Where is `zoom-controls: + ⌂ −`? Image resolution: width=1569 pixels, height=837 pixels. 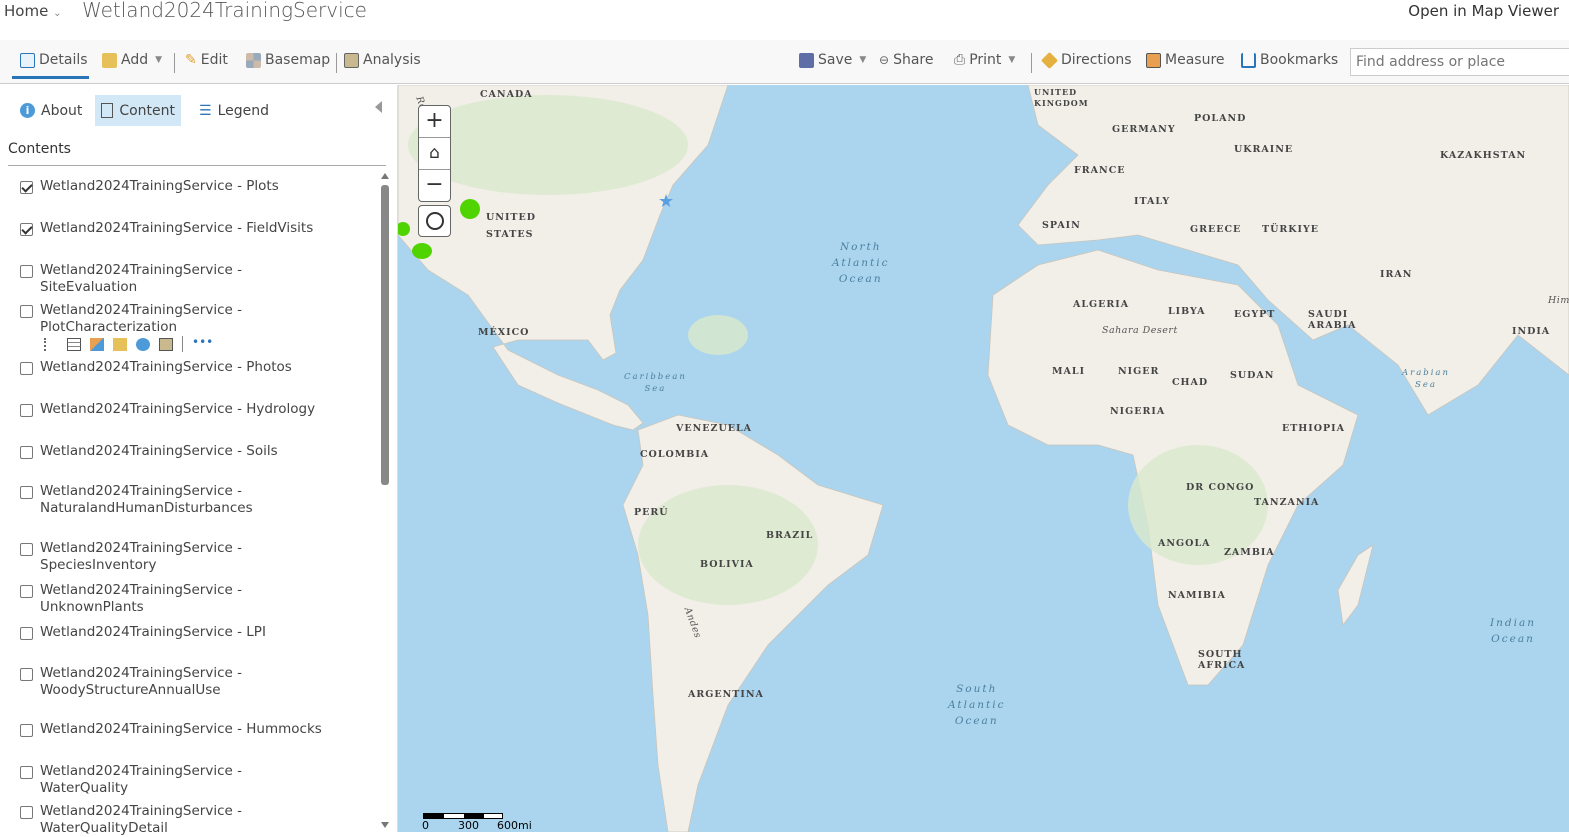
zoom-controls: + ⌂ − is located at coordinates (434, 153).